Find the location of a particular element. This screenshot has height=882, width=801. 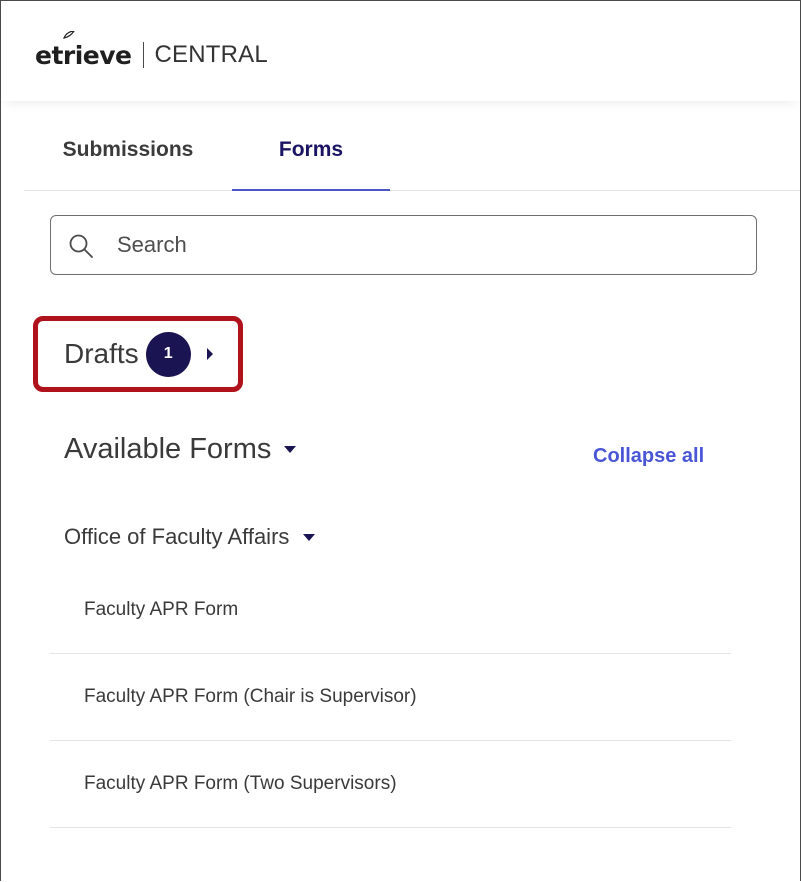

tab-submissions-label: Submissions is located at coordinates (128, 149).